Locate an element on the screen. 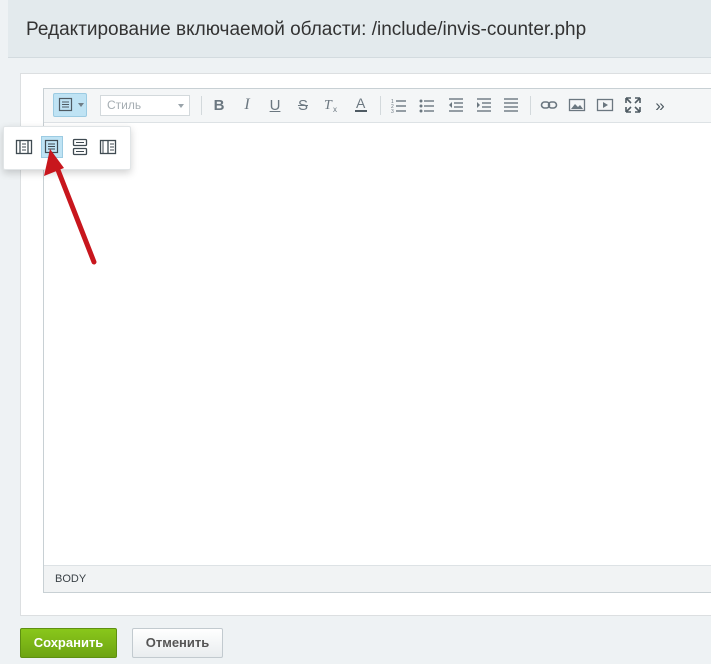 This screenshot has height=664, width=711. italic-icon: I is located at coordinates (247, 104).